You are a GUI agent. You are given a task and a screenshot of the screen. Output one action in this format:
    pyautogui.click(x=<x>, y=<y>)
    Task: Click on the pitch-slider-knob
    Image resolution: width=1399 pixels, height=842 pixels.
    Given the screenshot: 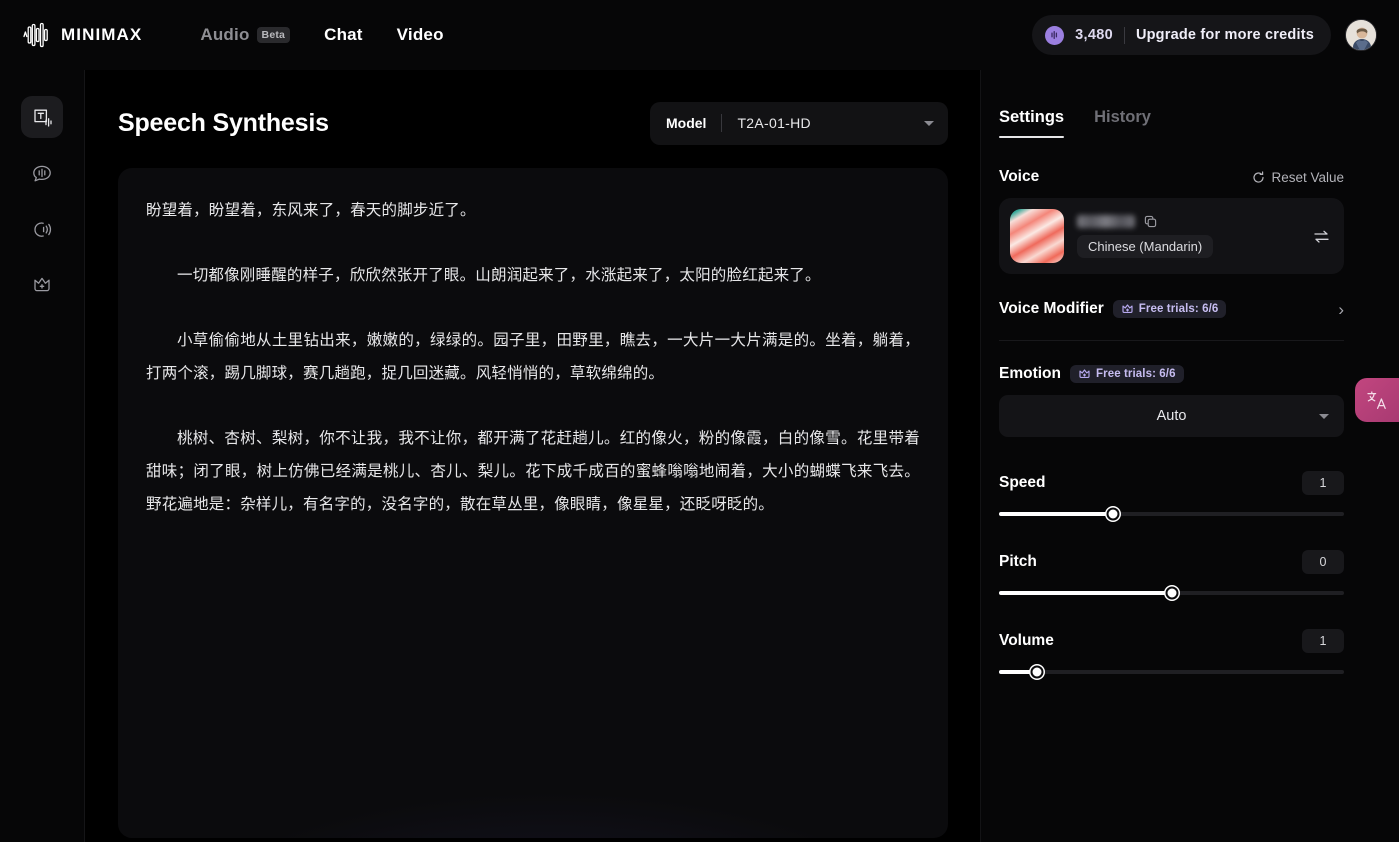 What is the action you would take?
    pyautogui.click(x=1171, y=593)
    